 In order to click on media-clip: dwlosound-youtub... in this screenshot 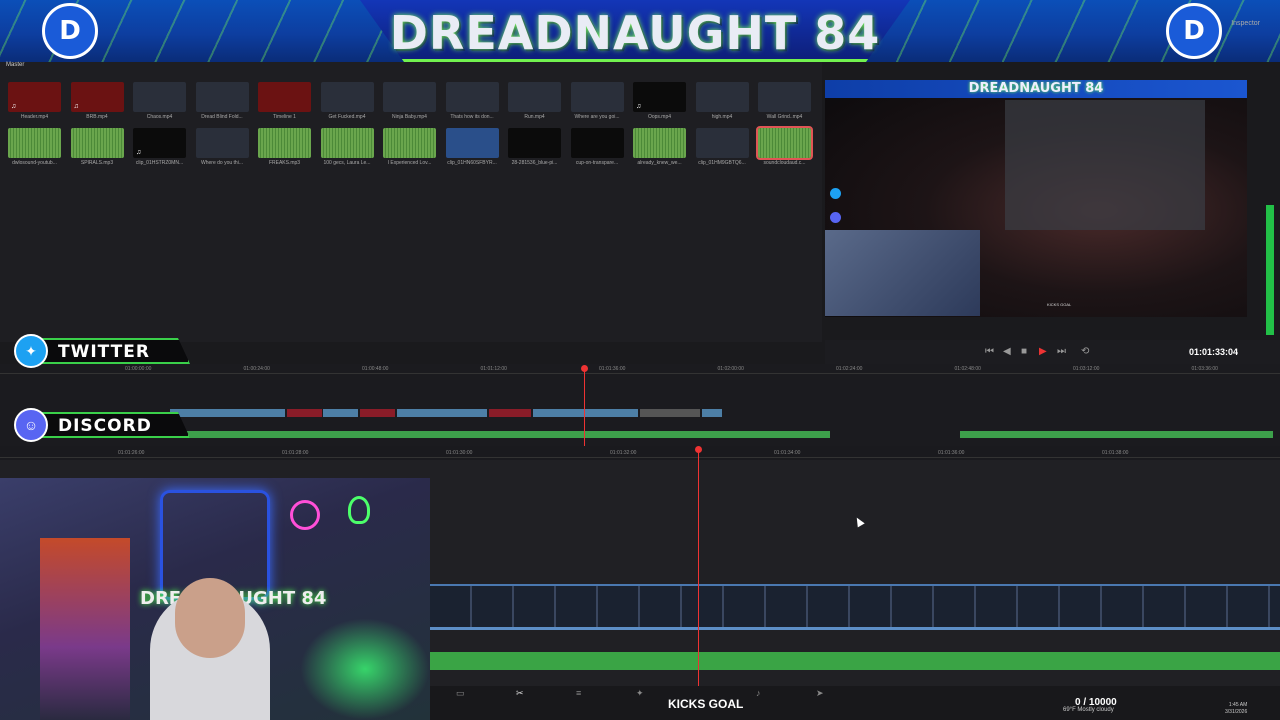, I will do `click(34, 147)`.